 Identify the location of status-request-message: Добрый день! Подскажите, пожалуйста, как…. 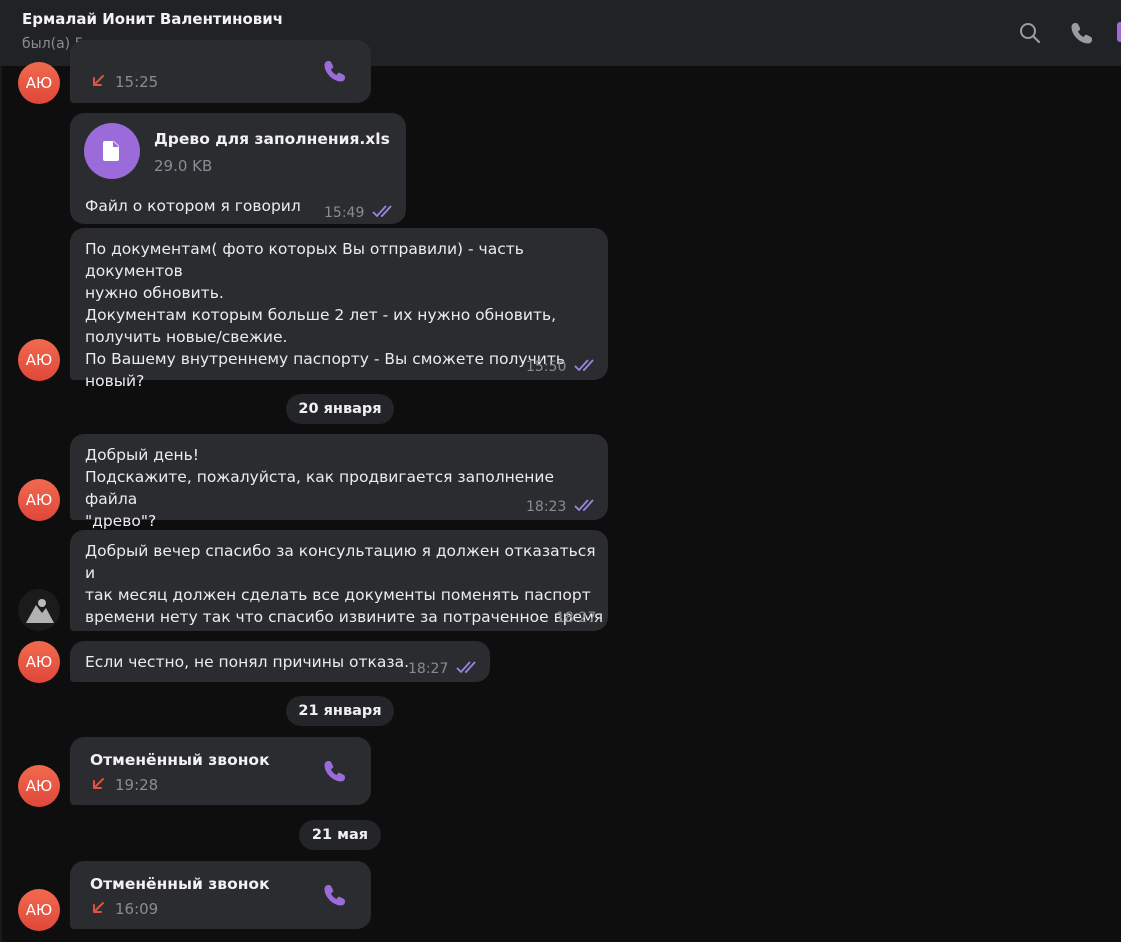
(339, 482).